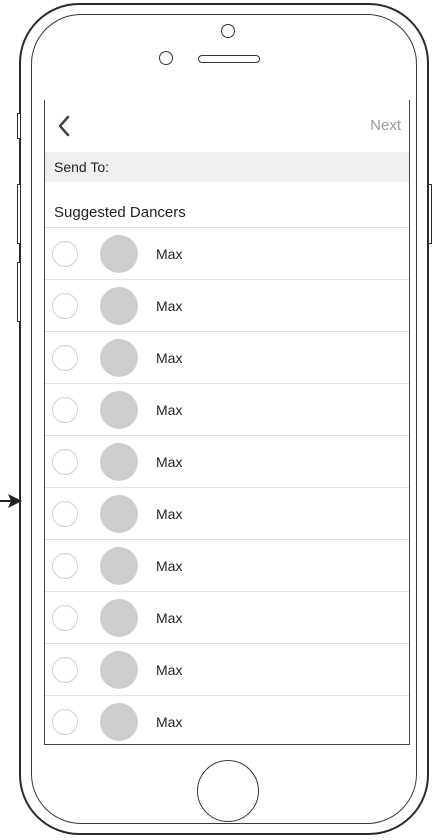 The width and height of the screenshot is (437, 840). What do you see at coordinates (228, 31) in the screenshot?
I see `front-camera` at bounding box center [228, 31].